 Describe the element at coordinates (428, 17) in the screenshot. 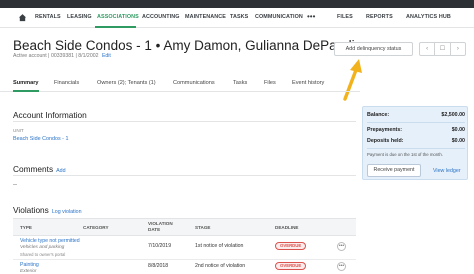

I see `nav-analytics-hub: ANALYTICS HUB` at that location.